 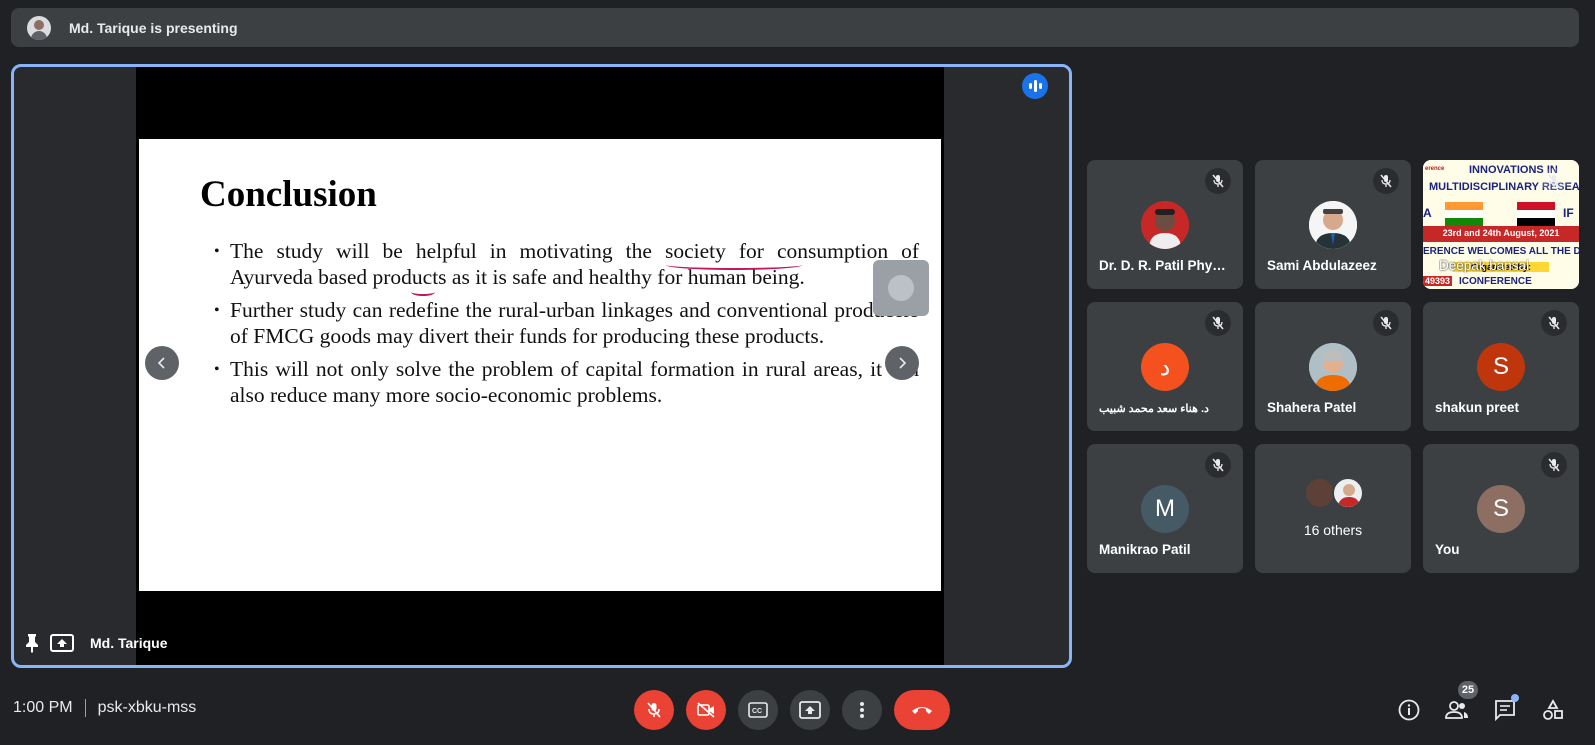 What do you see at coordinates (795, 27) in the screenshot?
I see `presenting-banner: Md. Tarique is presenting` at bounding box center [795, 27].